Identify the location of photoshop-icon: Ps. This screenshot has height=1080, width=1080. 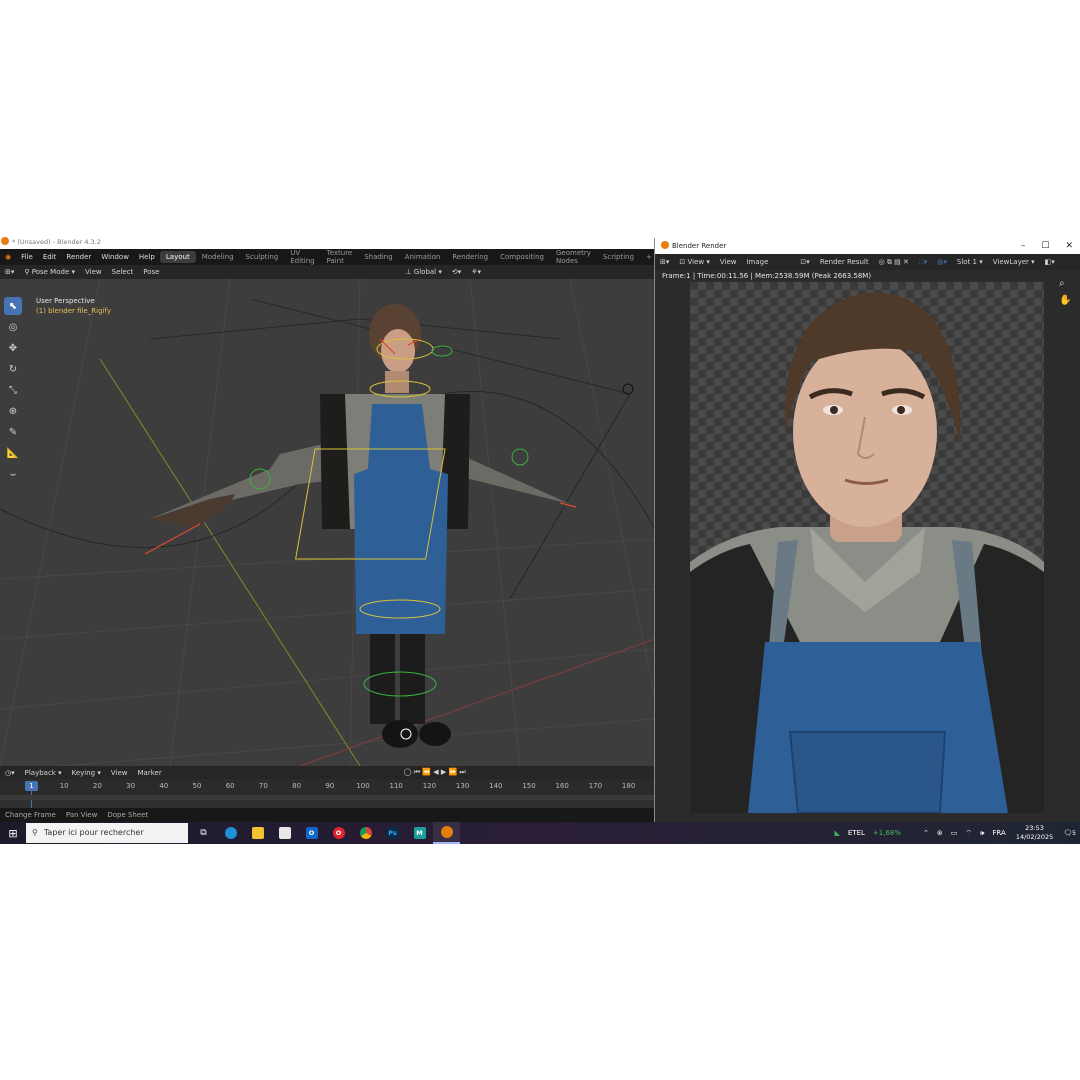
(392, 833).